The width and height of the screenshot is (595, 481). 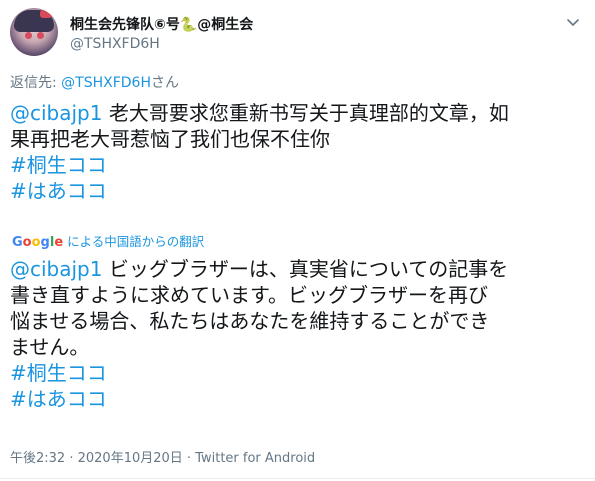 What do you see at coordinates (297, 478) in the screenshot?
I see `divider` at bounding box center [297, 478].